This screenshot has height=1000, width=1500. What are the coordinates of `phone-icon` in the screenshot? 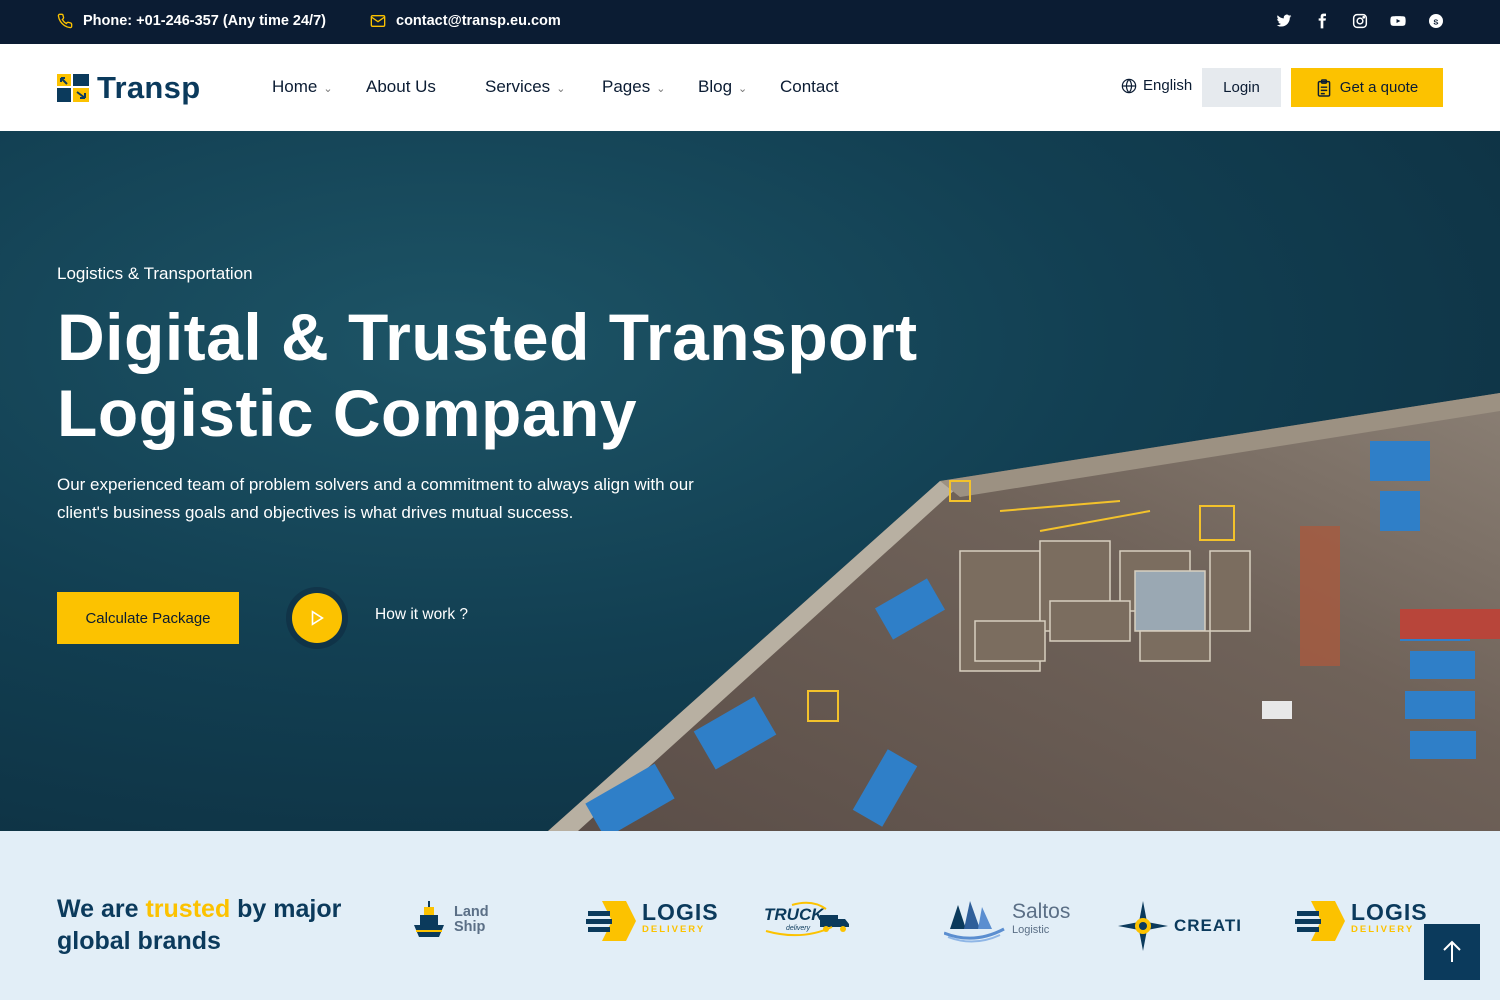 It's located at (65, 21).